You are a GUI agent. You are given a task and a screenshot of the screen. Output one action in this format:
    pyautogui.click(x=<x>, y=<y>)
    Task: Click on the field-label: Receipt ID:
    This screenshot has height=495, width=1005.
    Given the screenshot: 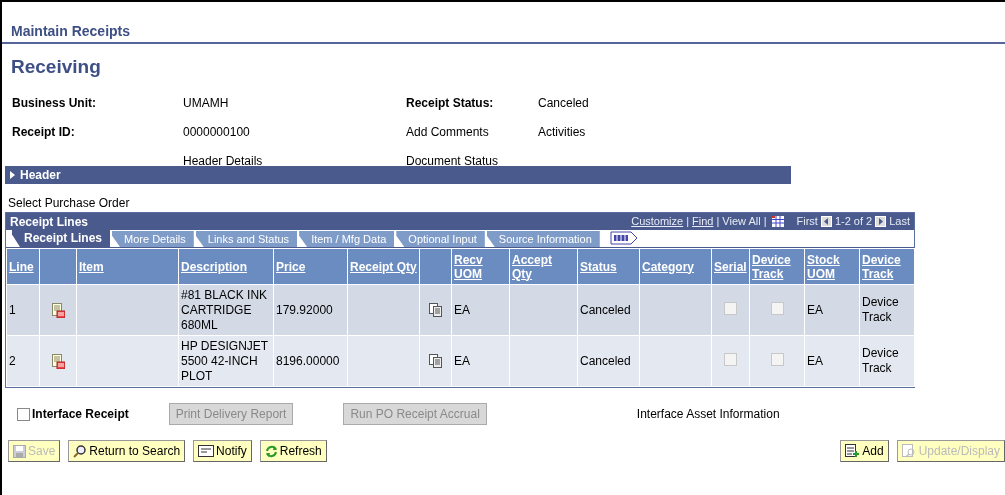 What is the action you would take?
    pyautogui.click(x=43, y=132)
    